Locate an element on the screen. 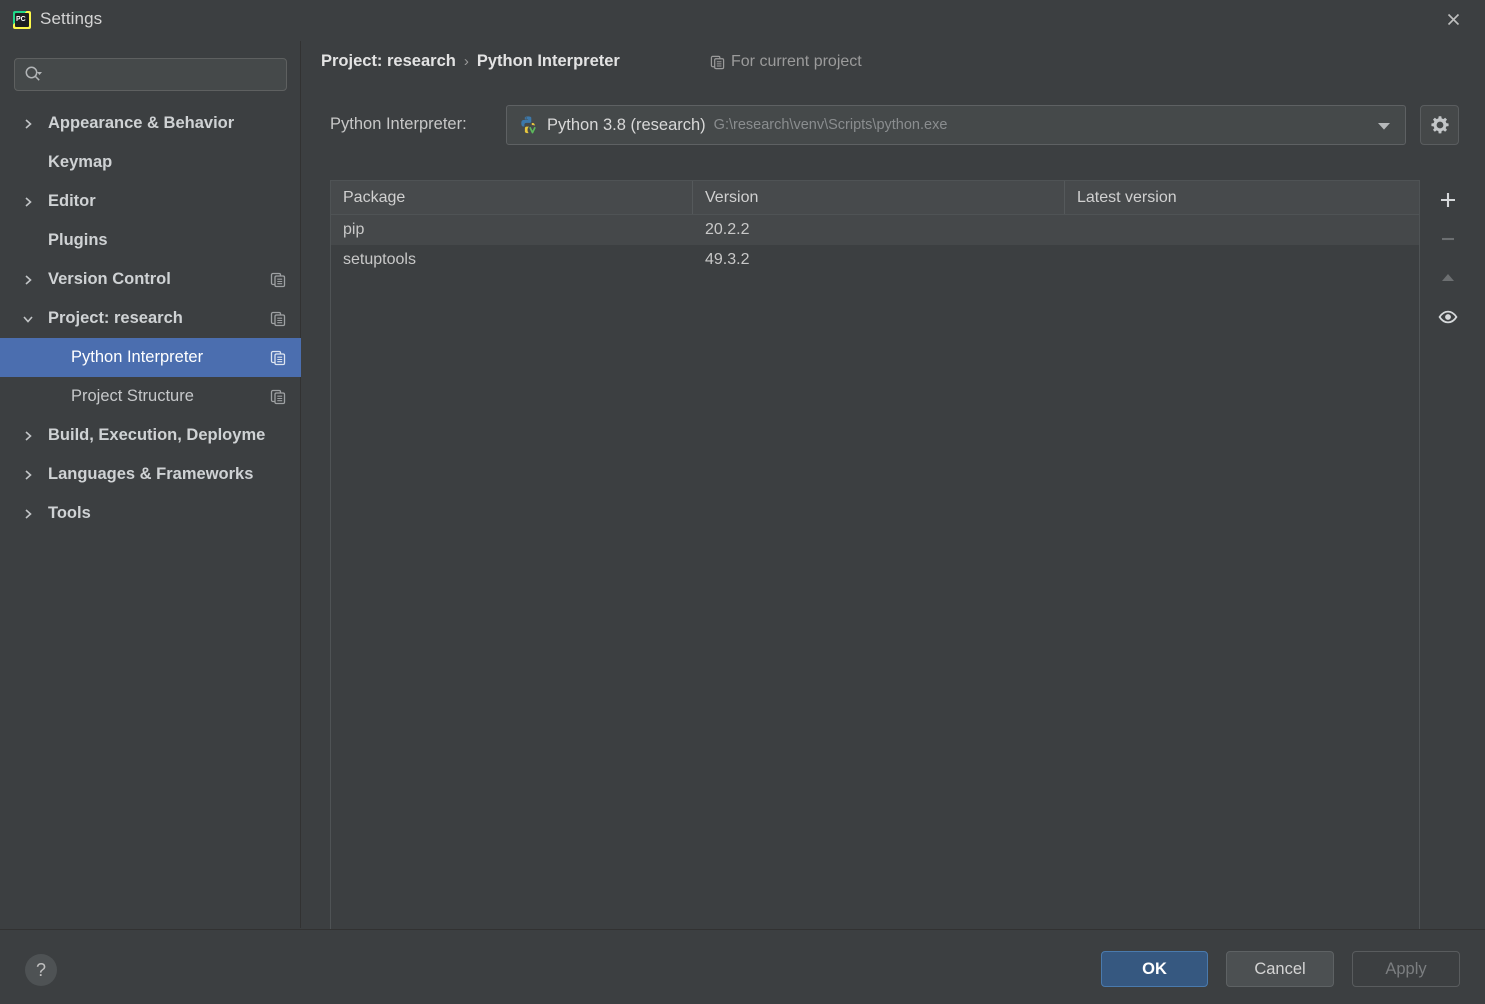 The width and height of the screenshot is (1485, 1004). remove-package-button is located at coordinates (1448, 238).